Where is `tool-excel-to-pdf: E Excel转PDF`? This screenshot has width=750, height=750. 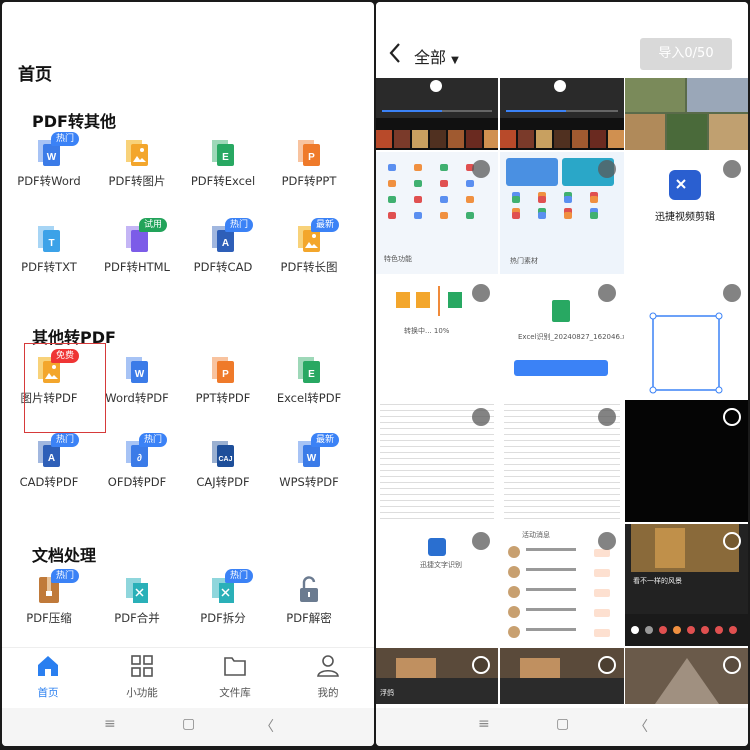
tool-excel-to-pdf: E Excel转PDF is located at coordinates (309, 382).